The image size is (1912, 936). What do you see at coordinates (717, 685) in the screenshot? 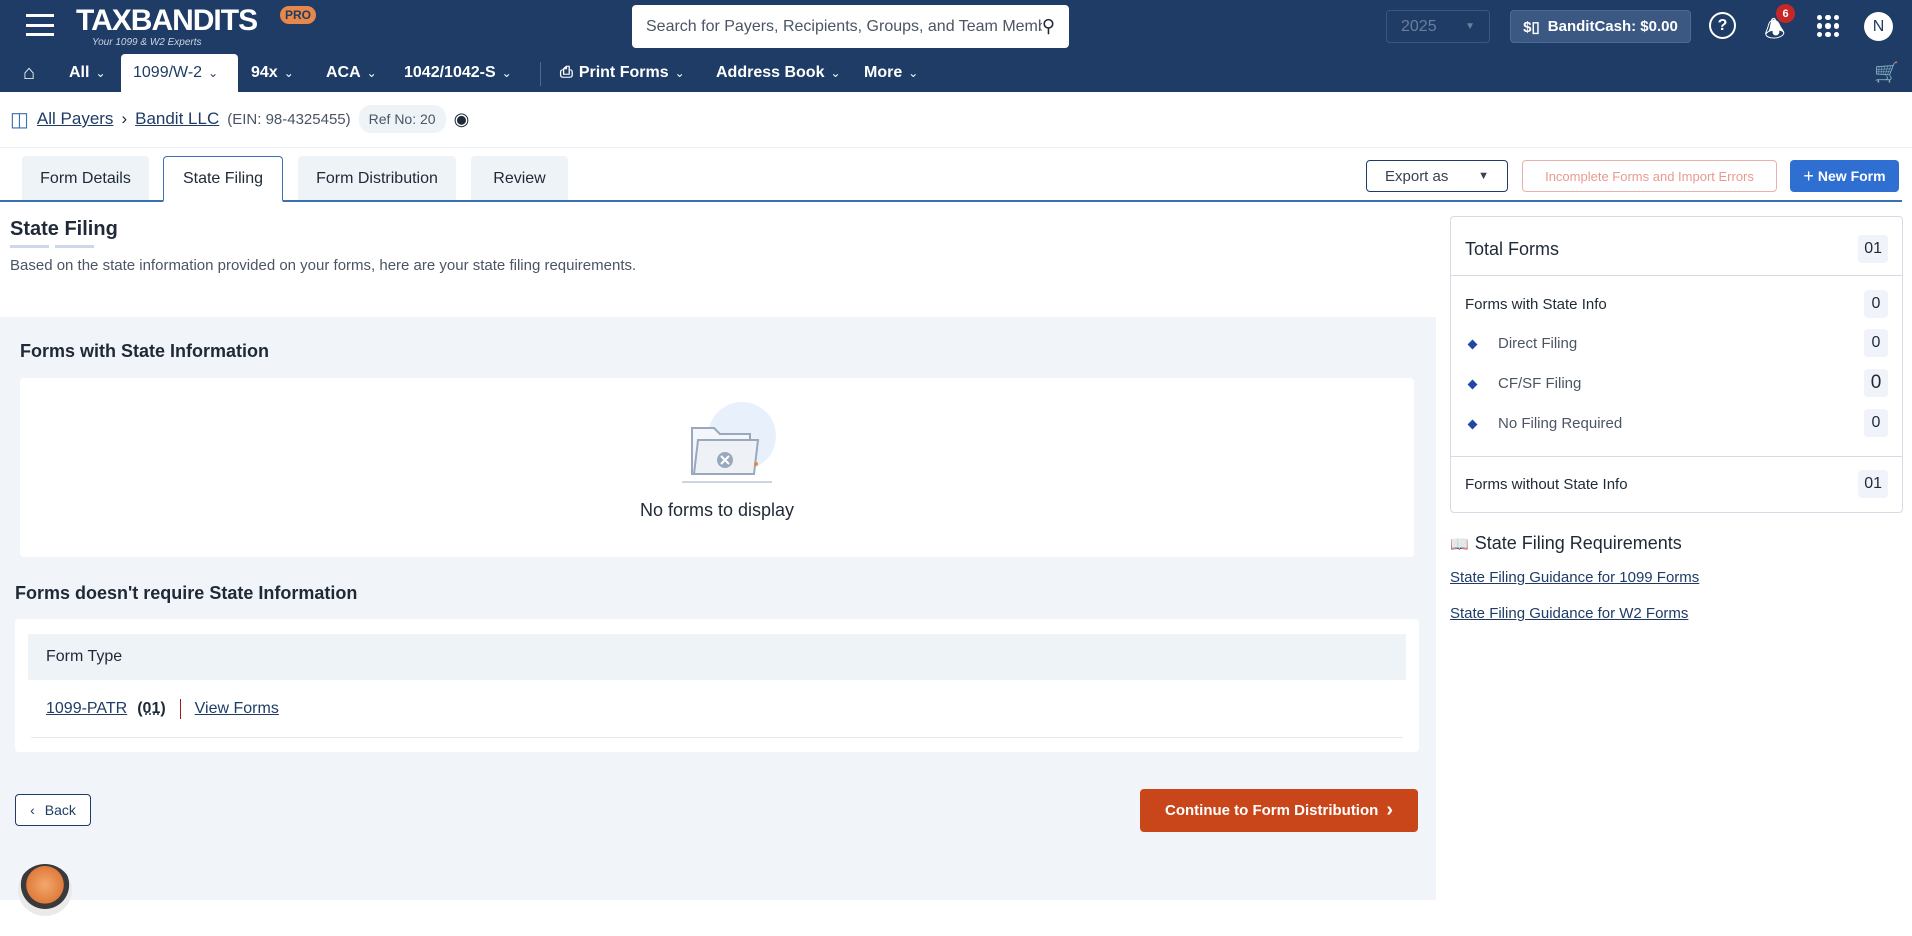
I see `forms-table-card: Form Type 1099-PATR (01) View Forms` at bounding box center [717, 685].